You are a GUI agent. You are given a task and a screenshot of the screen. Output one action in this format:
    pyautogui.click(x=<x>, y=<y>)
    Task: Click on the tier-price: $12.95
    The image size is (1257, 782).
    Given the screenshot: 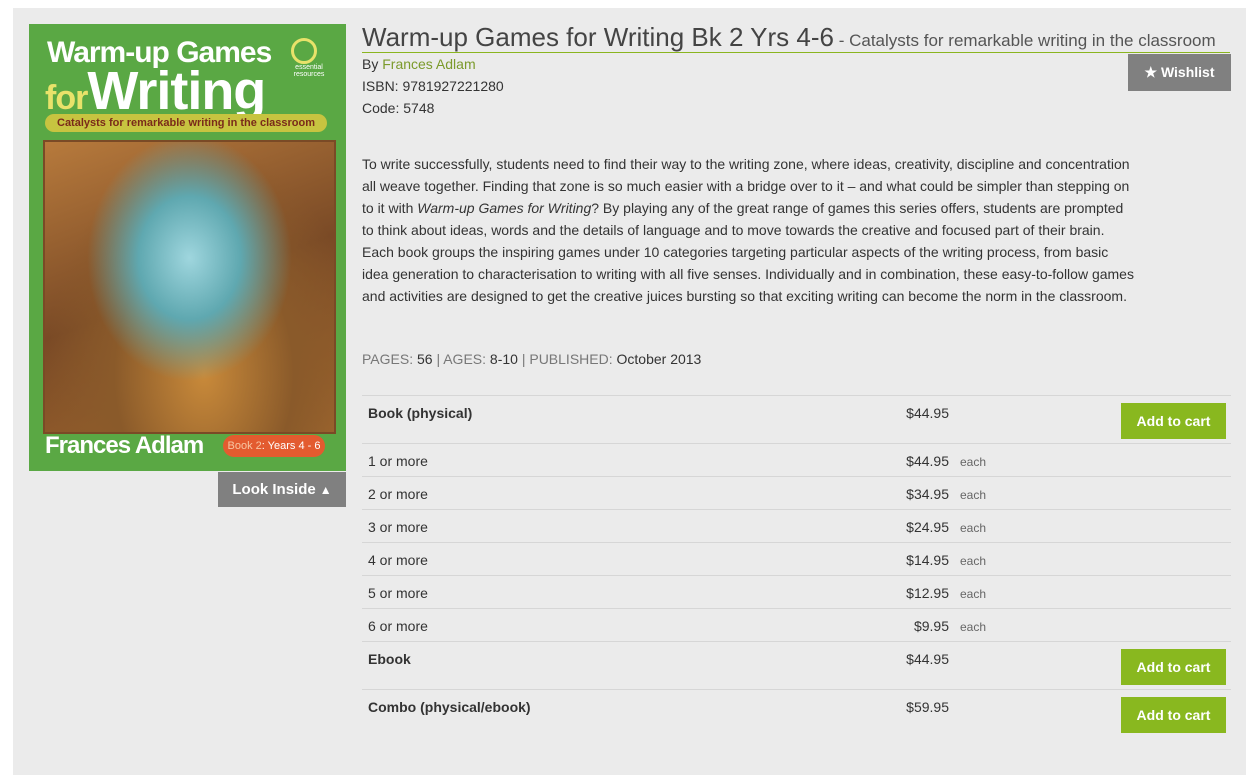 What is the action you would take?
    pyautogui.click(x=927, y=593)
    